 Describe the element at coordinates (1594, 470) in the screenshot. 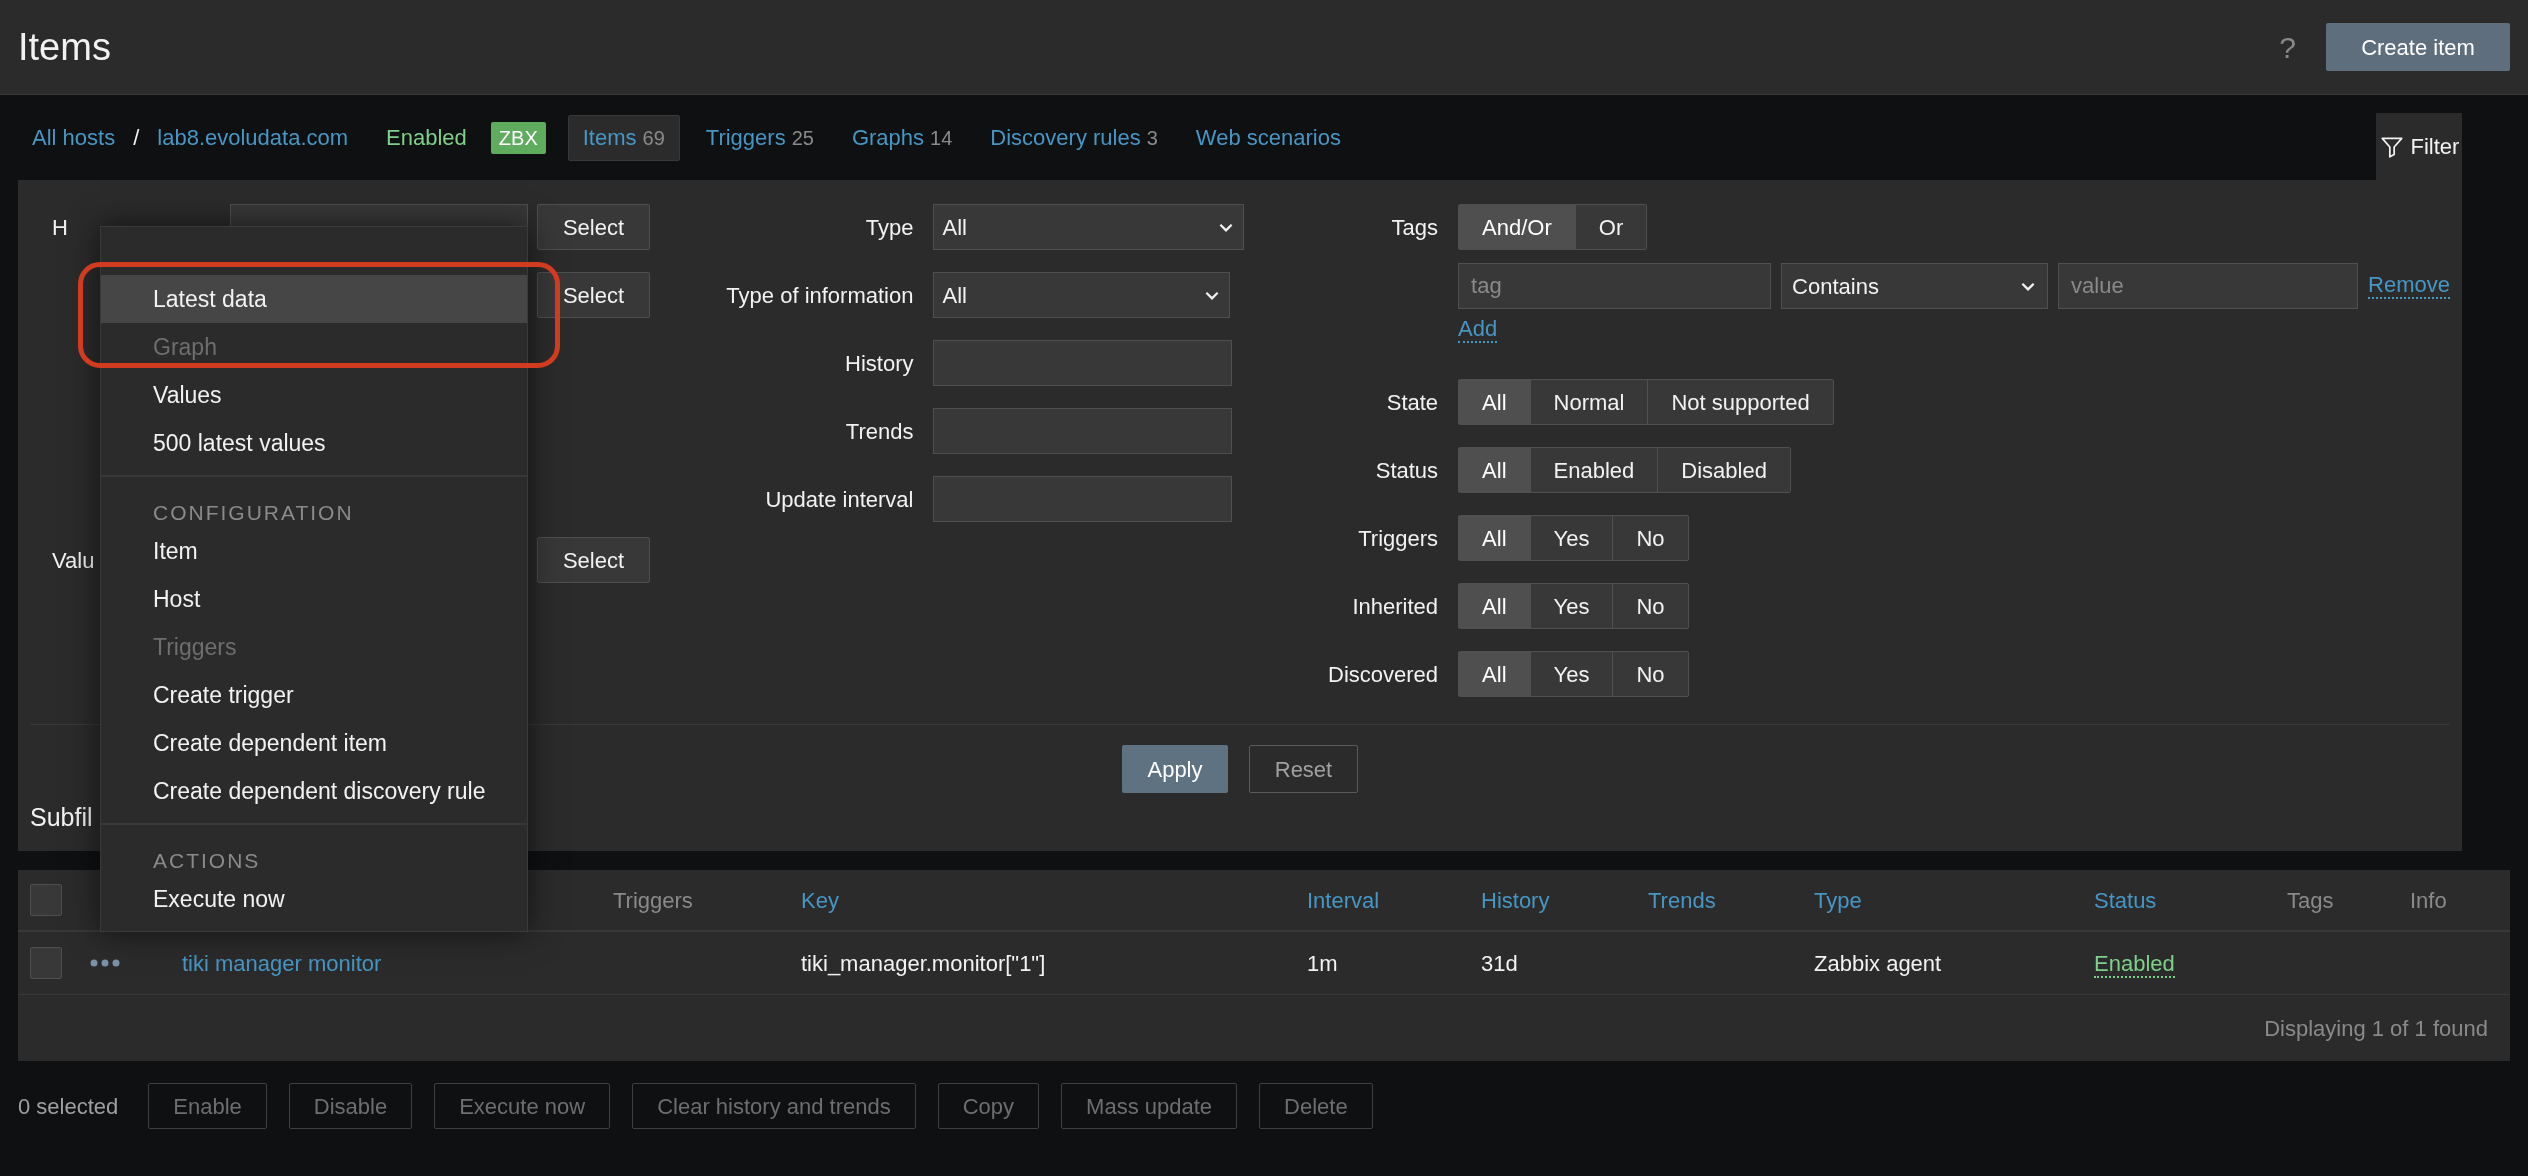

I see `toggle-option: Enabled` at that location.